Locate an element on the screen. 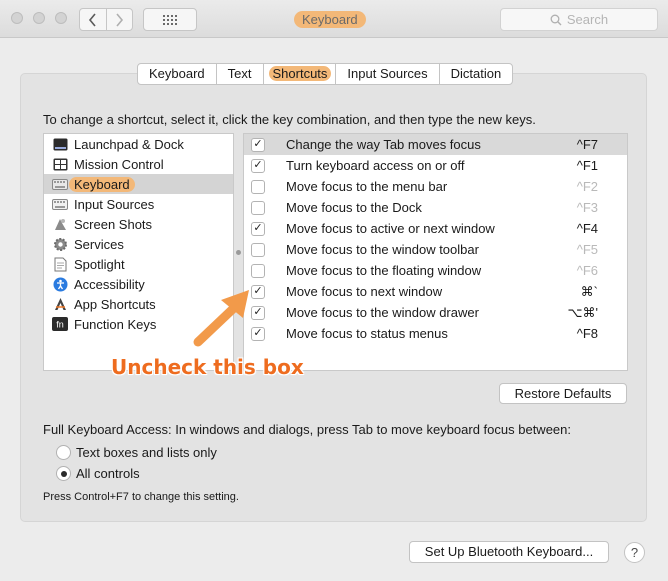  spotlight-icon is located at coordinates (60, 264).